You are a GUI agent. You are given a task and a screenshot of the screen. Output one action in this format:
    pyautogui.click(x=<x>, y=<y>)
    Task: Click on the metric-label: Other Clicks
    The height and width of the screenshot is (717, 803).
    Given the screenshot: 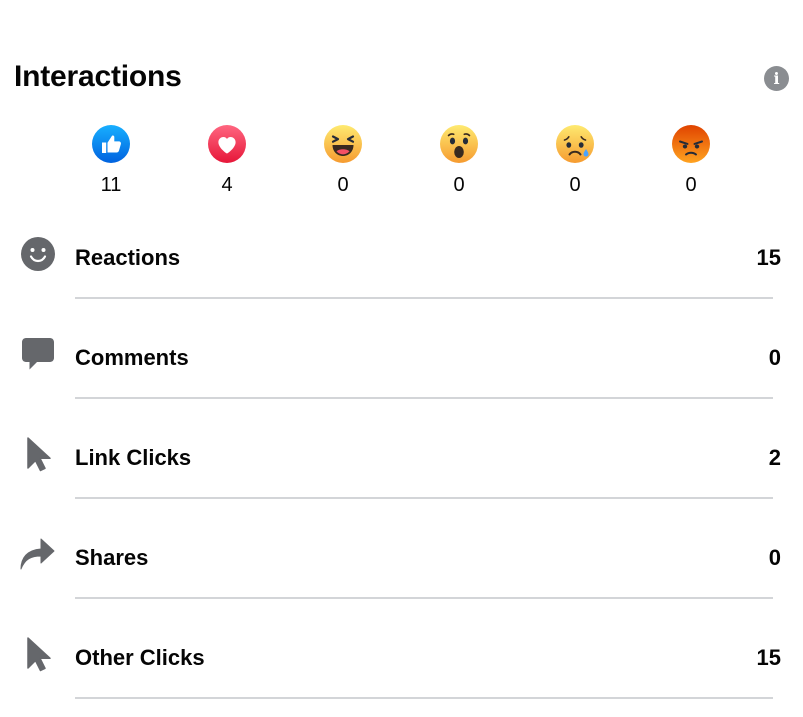 What is the action you would take?
    pyautogui.click(x=140, y=657)
    